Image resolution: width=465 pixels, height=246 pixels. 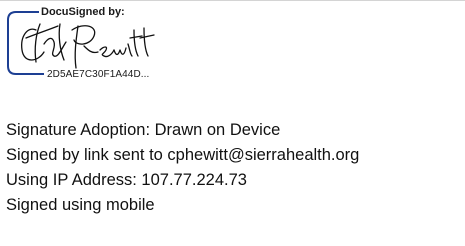 I want to click on signature-adoption-text: Signature Adoption: Drawn on Device, so click(x=143, y=130).